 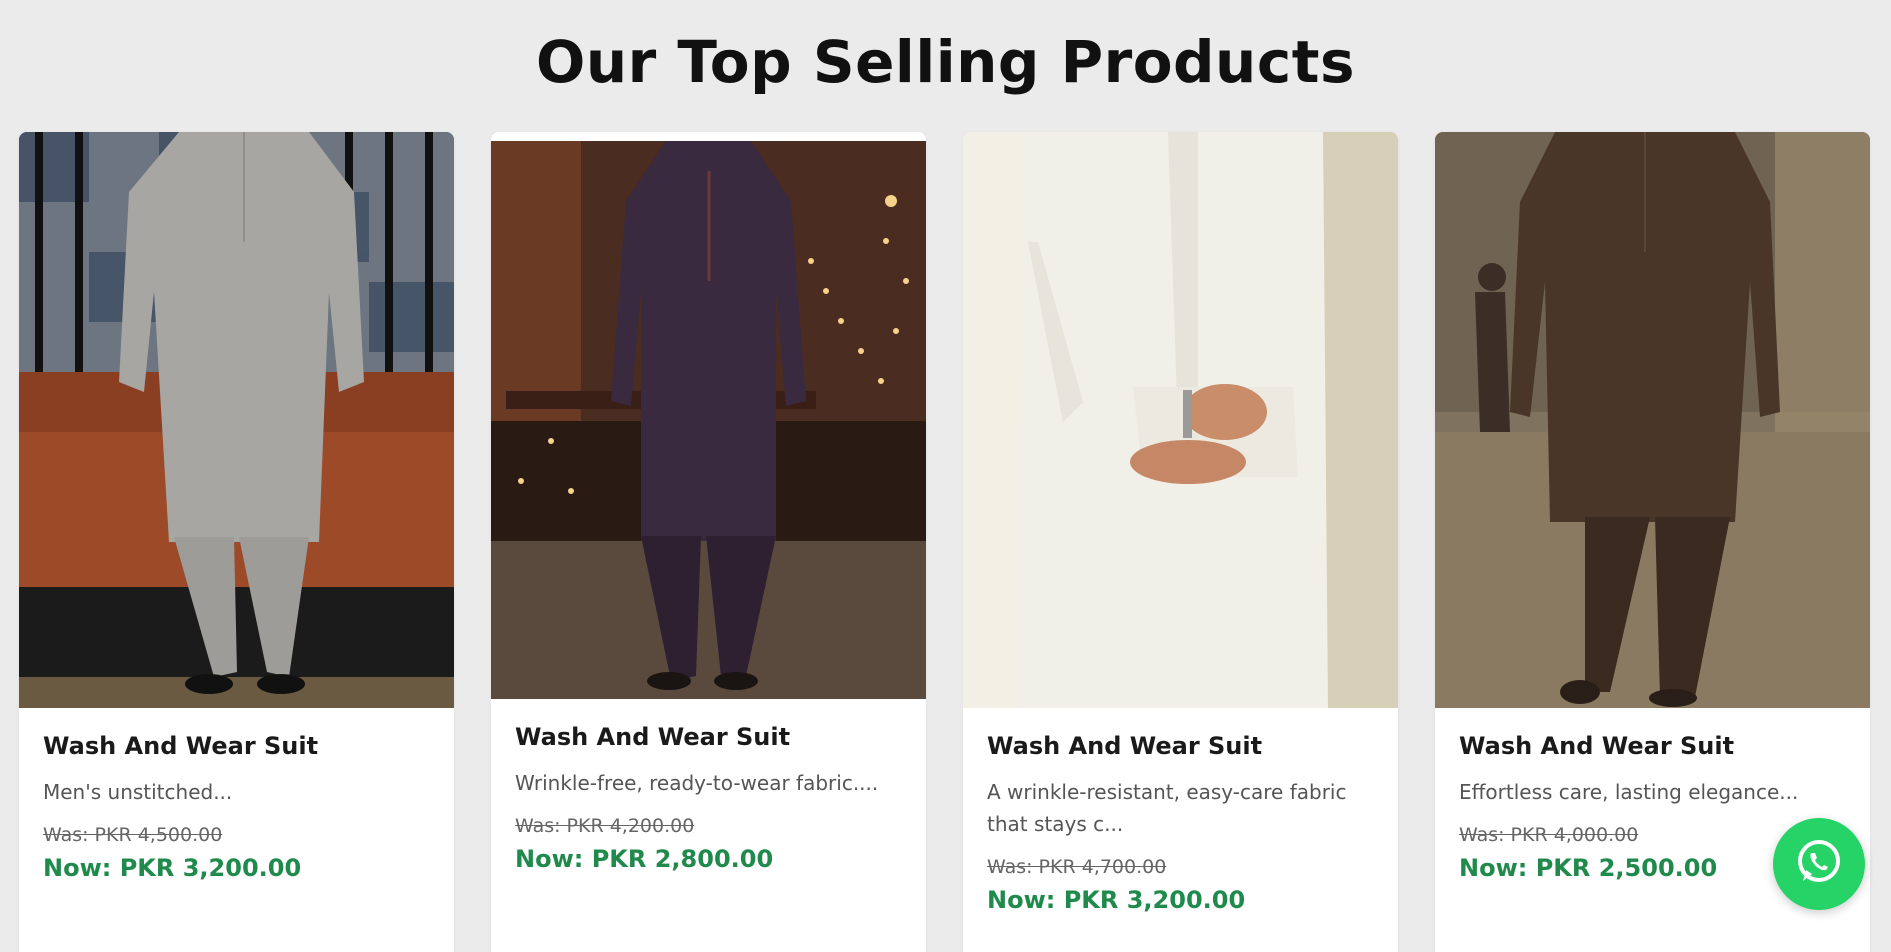 I want to click on whatsapp-button, so click(x=1819, y=864).